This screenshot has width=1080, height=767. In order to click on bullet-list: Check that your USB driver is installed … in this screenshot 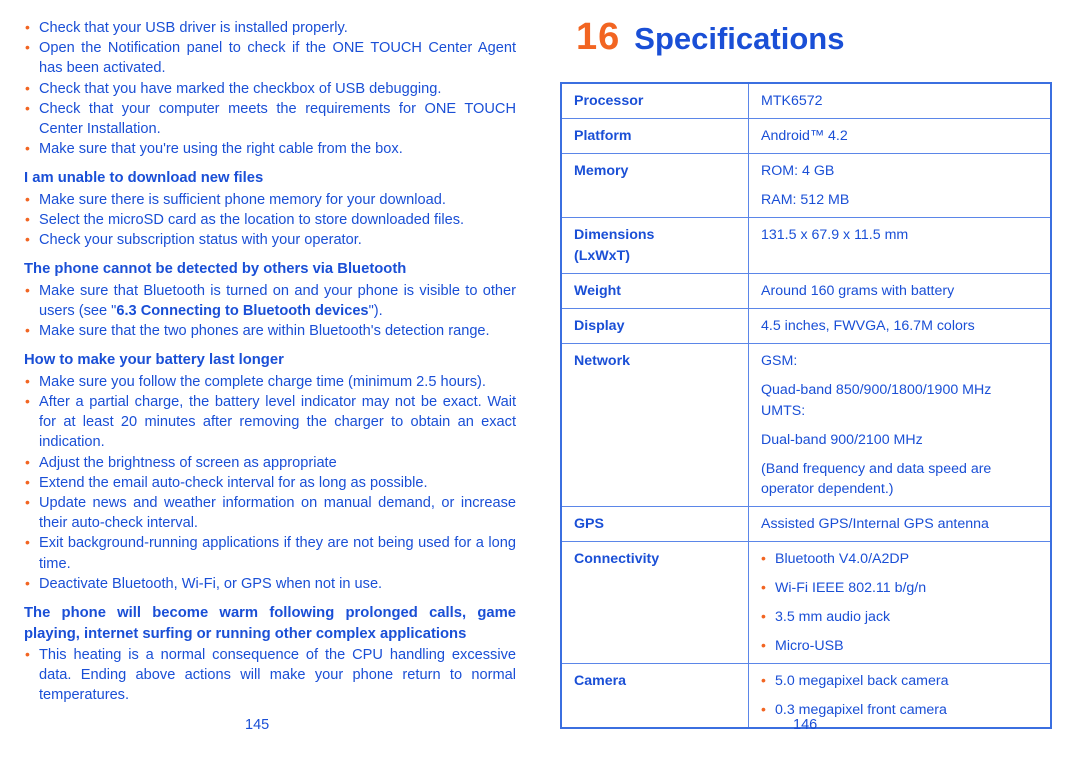, I will do `click(270, 88)`.